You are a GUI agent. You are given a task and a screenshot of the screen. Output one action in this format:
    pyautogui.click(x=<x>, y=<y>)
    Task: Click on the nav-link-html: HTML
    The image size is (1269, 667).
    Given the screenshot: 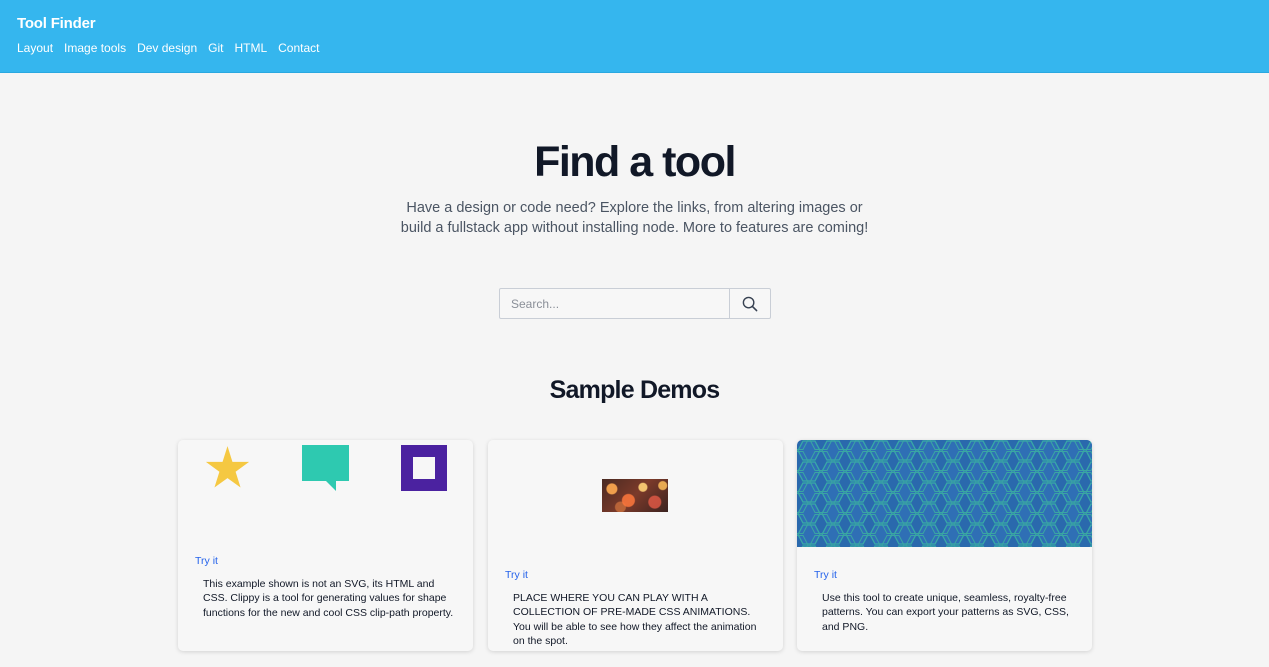 What is the action you would take?
    pyautogui.click(x=250, y=48)
    